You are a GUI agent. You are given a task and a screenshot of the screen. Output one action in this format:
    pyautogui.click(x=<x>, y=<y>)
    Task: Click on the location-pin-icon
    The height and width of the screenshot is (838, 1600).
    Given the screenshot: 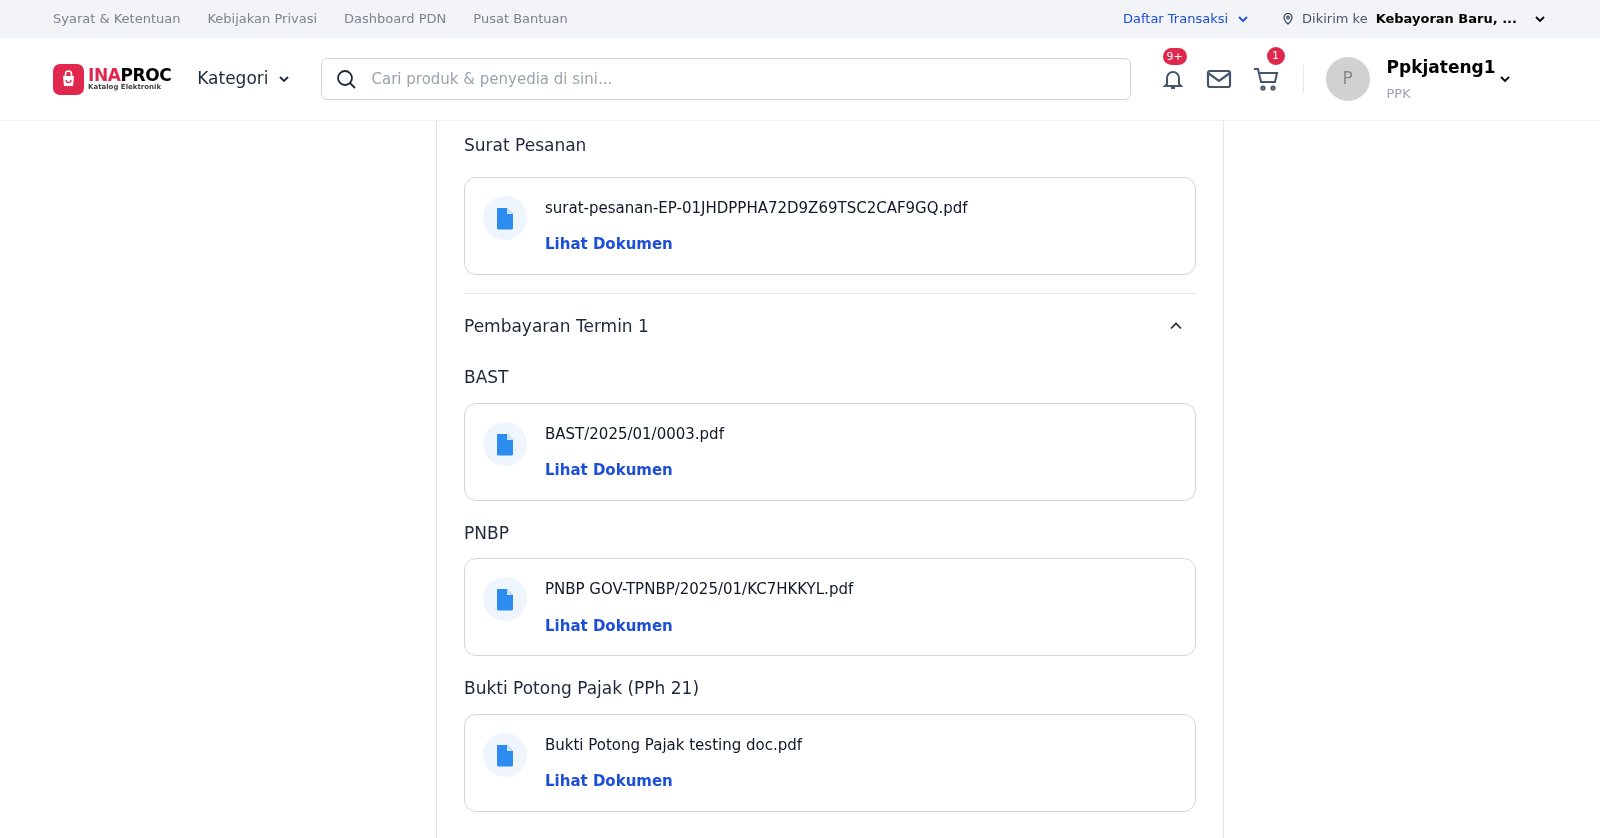 What is the action you would take?
    pyautogui.click(x=1288, y=19)
    